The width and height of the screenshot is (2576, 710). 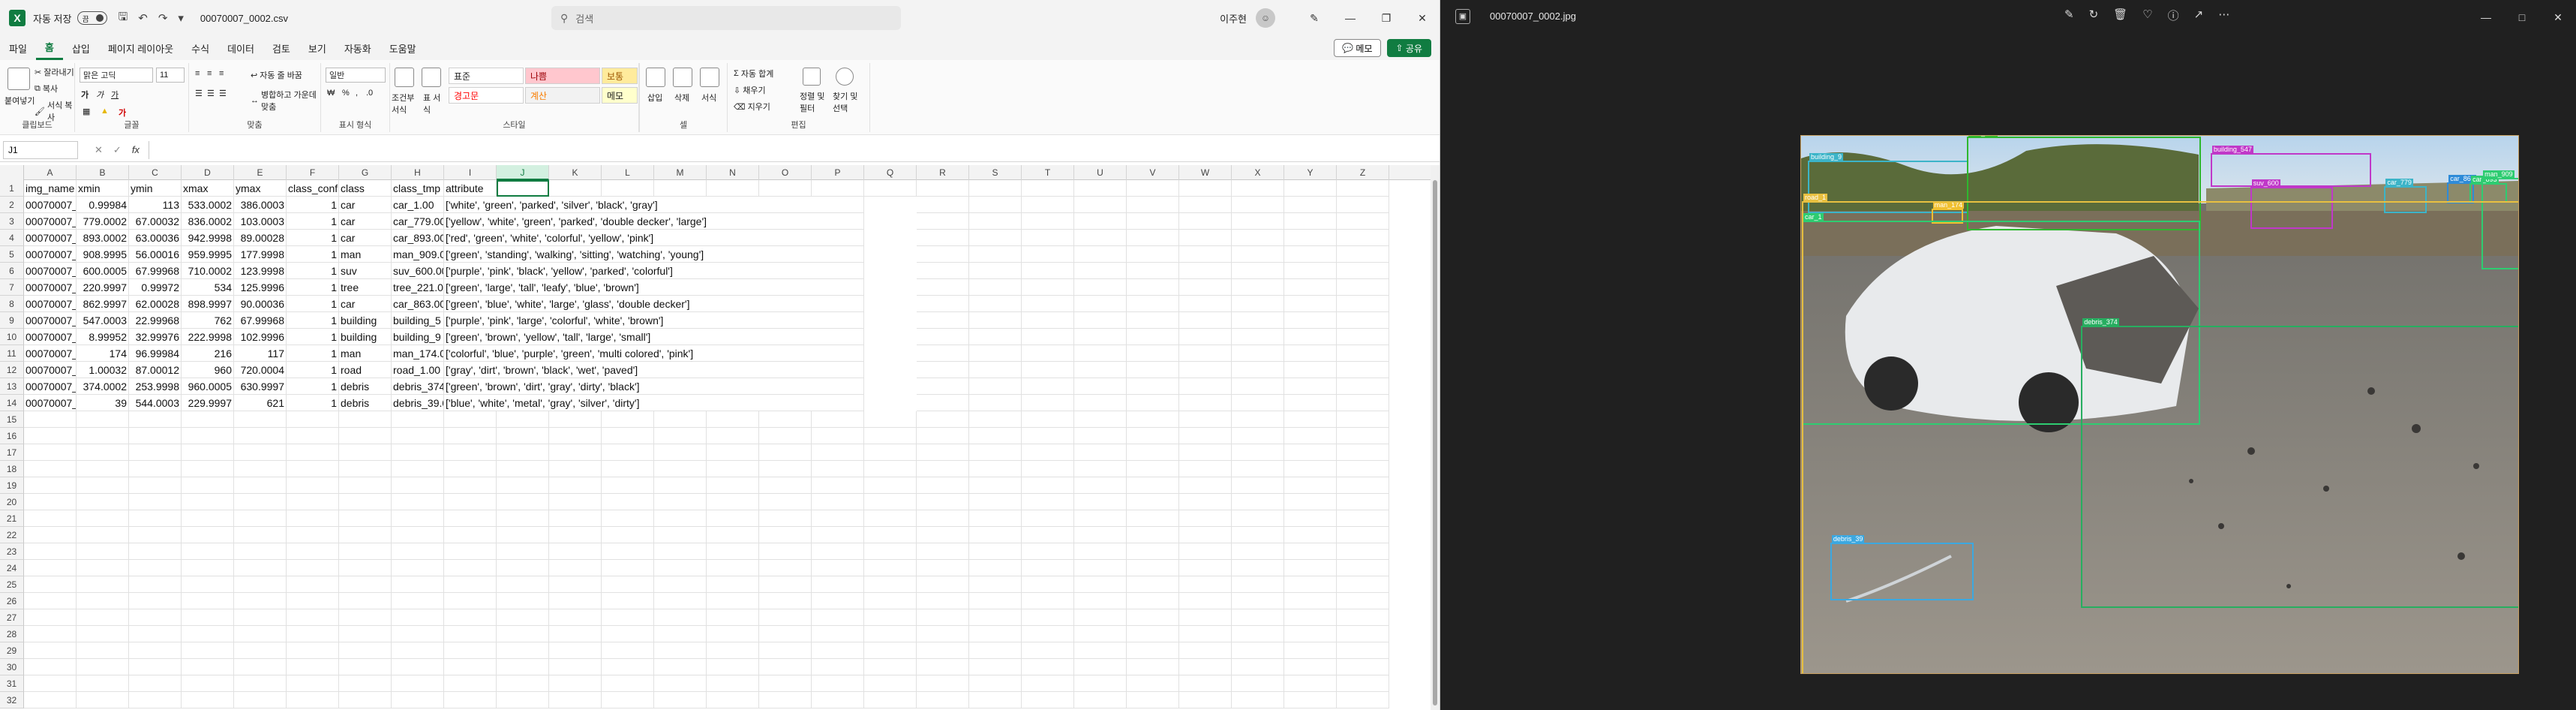 What do you see at coordinates (12, 386) in the screenshot?
I see `row-header-13: 13` at bounding box center [12, 386].